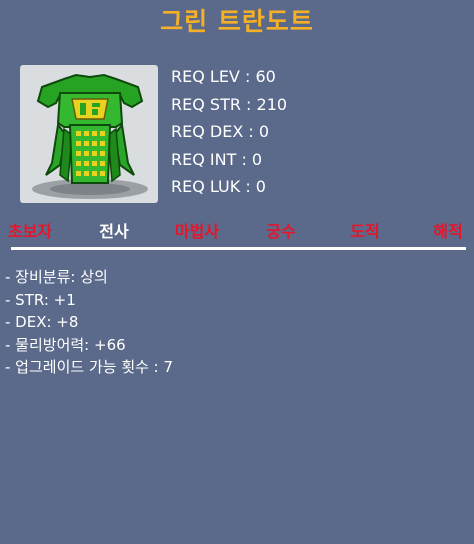 The image size is (474, 544). I want to click on job-warrior: 전사, so click(114, 231).